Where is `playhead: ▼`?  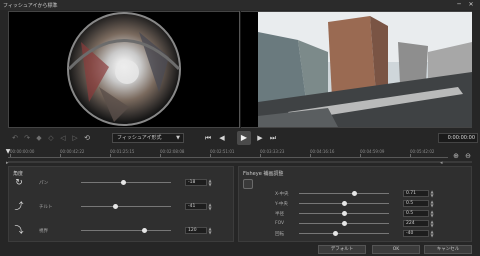
playhead: ▼ is located at coordinates (8, 152).